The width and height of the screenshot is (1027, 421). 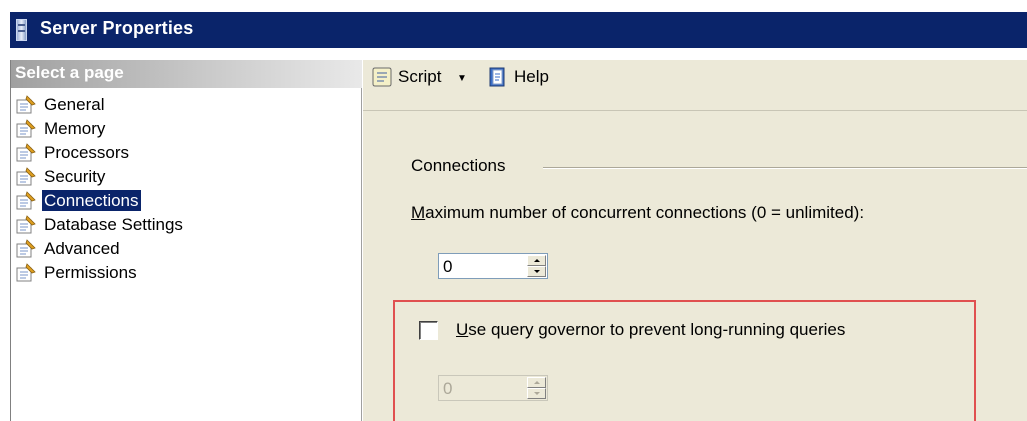 I want to click on connections-section-title: Connections, so click(x=462, y=166).